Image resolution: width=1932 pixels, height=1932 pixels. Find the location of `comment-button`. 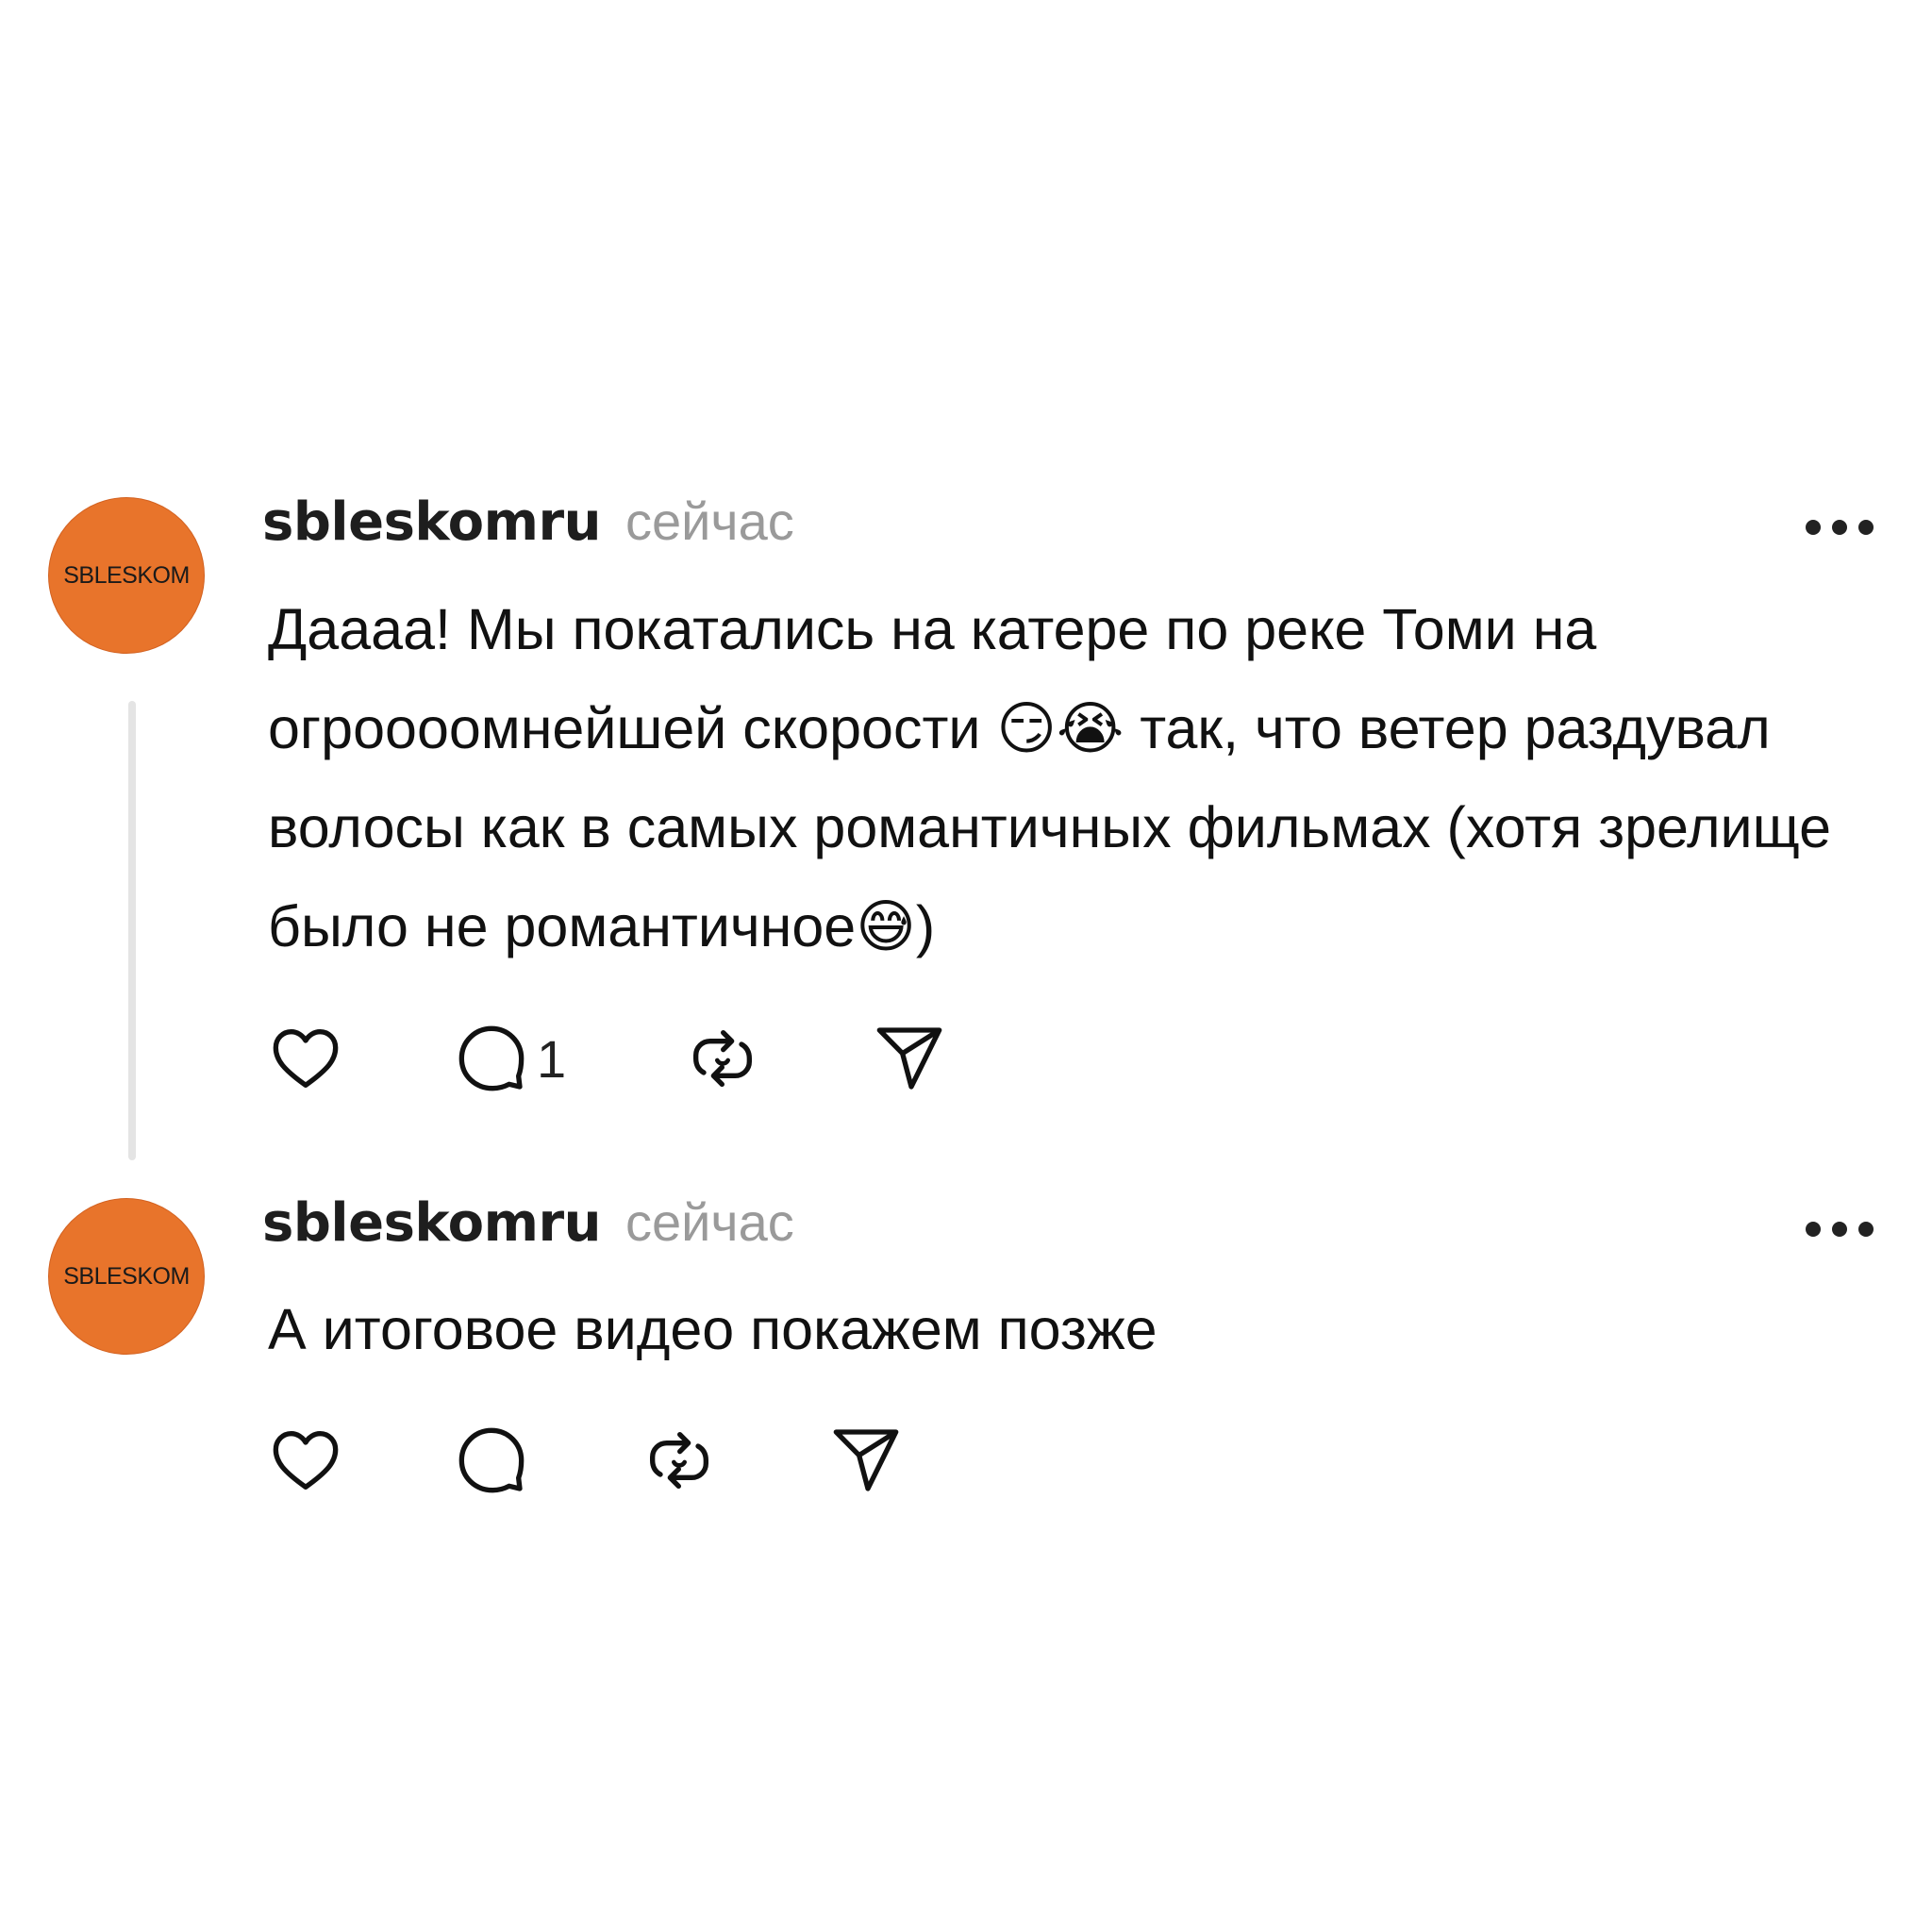

comment-button is located at coordinates (496, 1461).